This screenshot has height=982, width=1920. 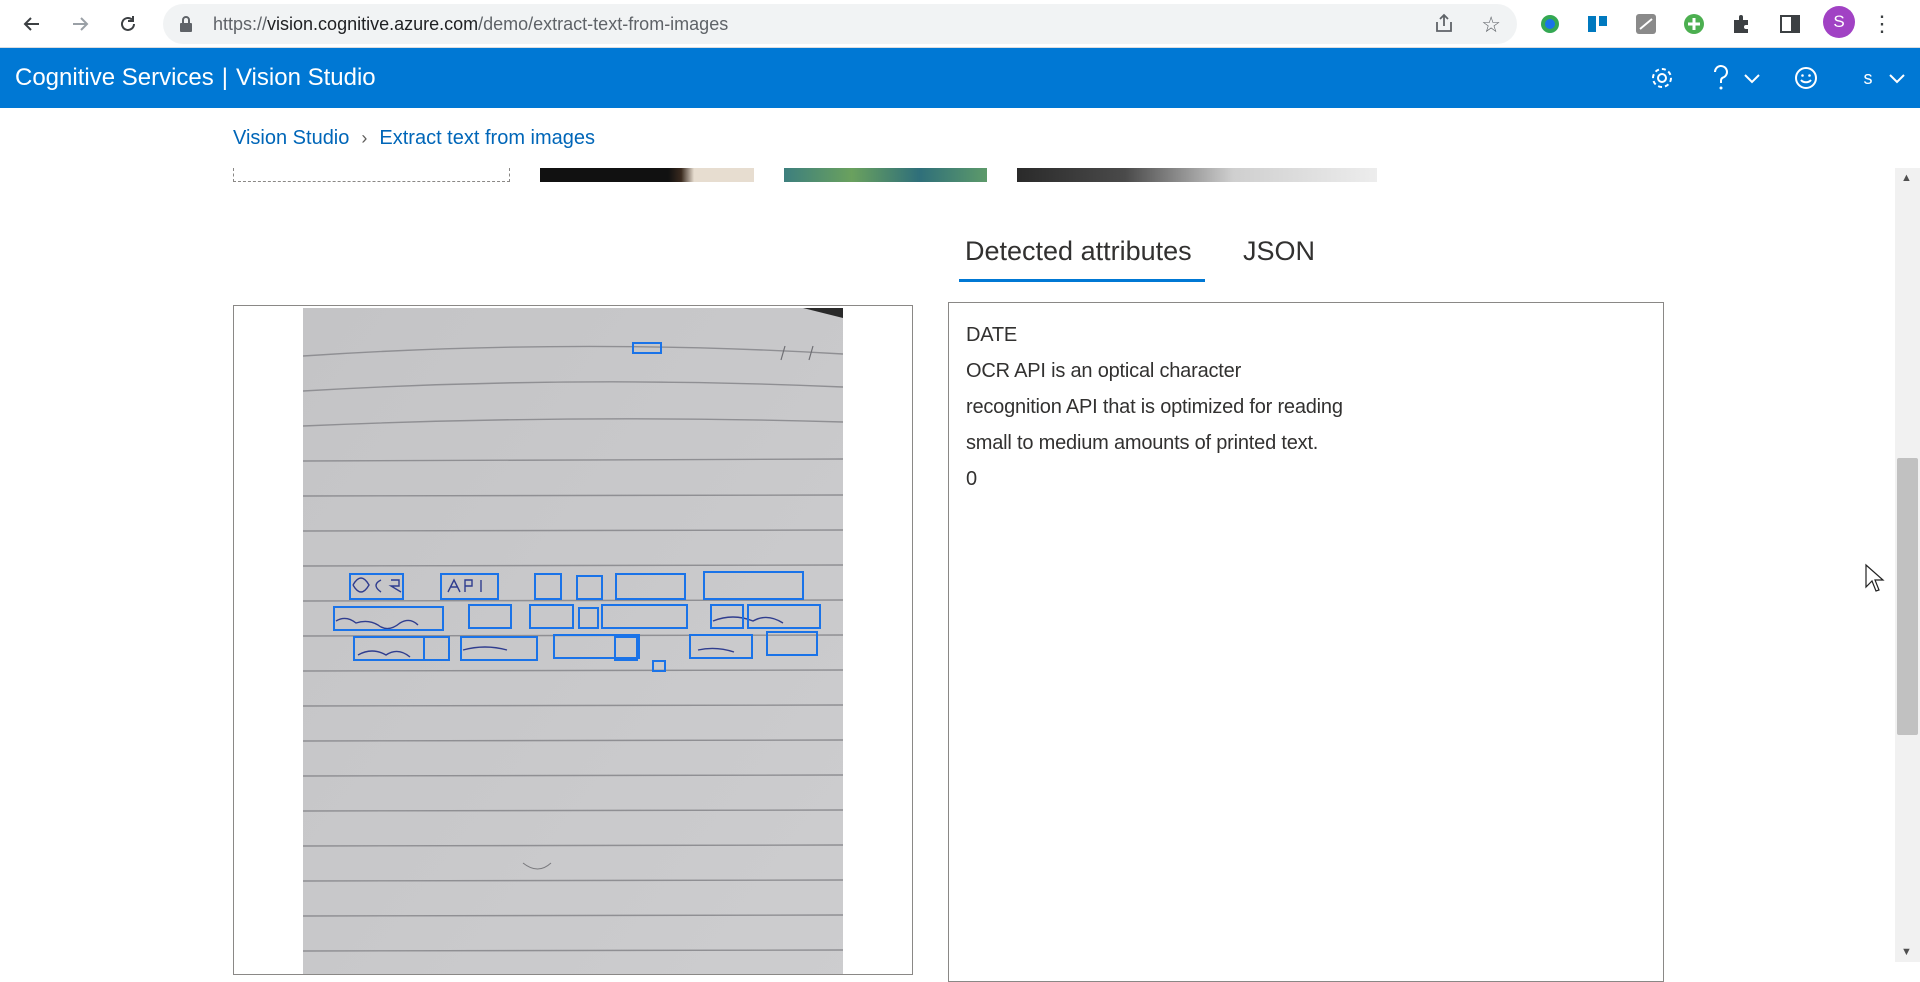 I want to click on feedback-smiley-icon, so click(x=1806, y=78).